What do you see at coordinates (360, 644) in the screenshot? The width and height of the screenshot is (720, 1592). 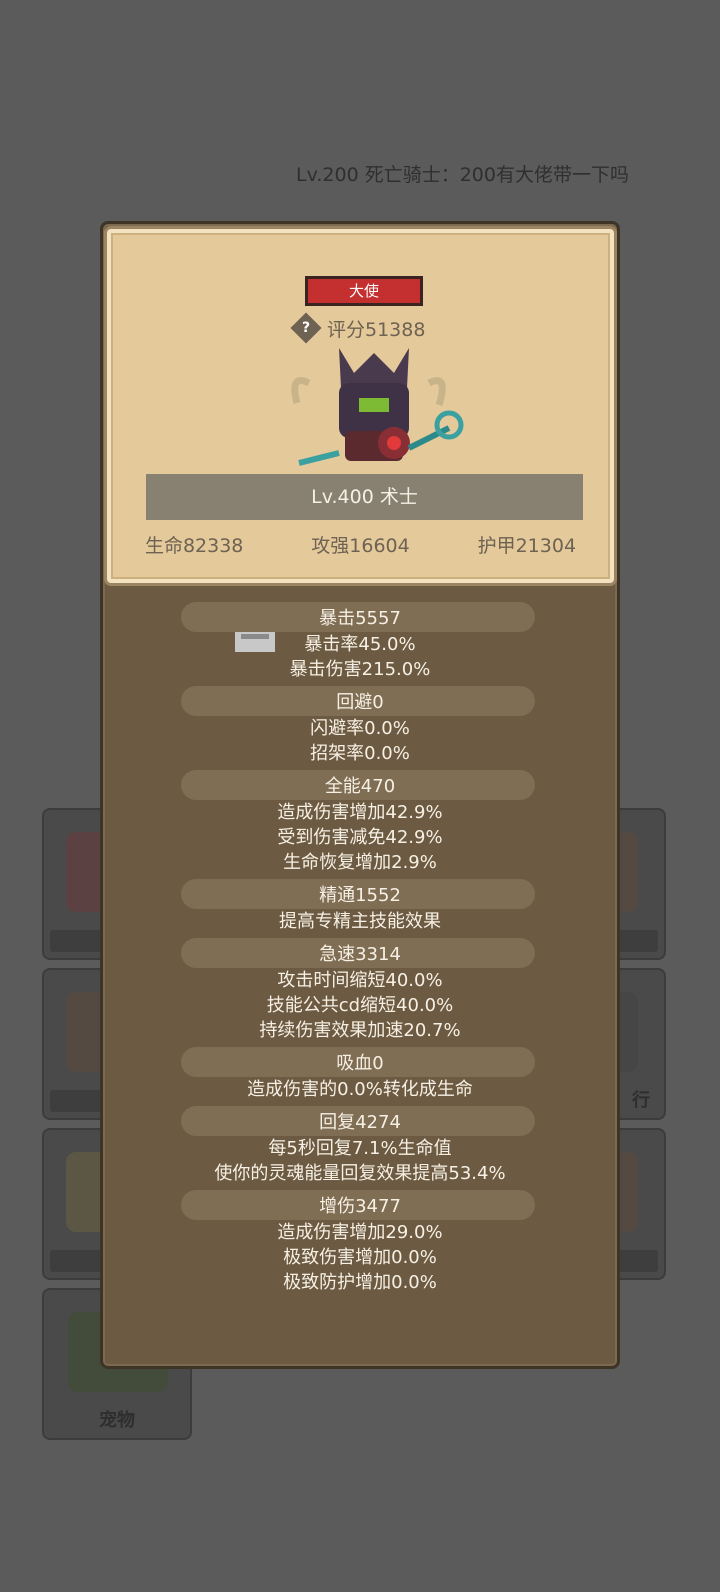 I see `attr-line: 暴击率45.0%` at bounding box center [360, 644].